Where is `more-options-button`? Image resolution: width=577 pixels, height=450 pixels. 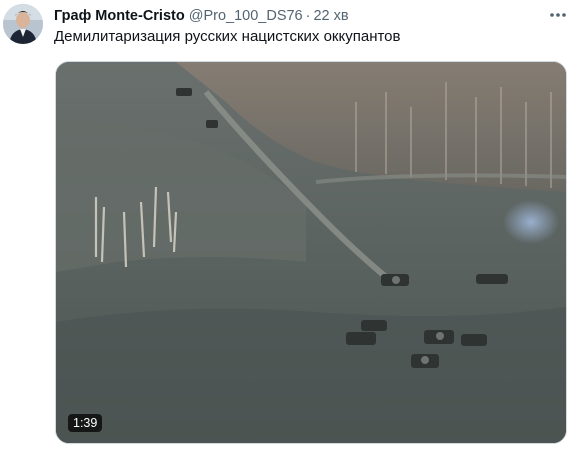 more-options-button is located at coordinates (558, 15).